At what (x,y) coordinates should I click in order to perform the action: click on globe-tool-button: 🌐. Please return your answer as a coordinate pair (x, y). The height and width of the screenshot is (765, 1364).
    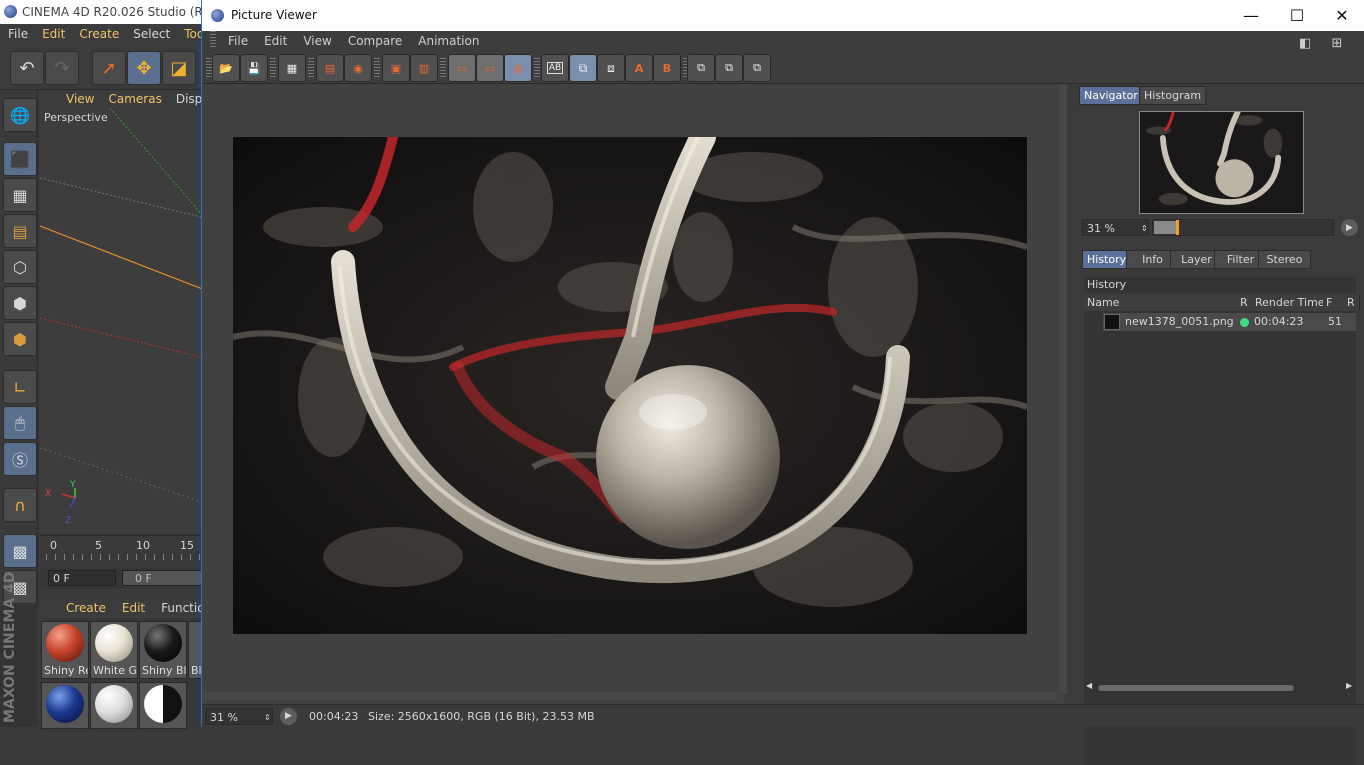
    Looking at the image, I should click on (20, 115).